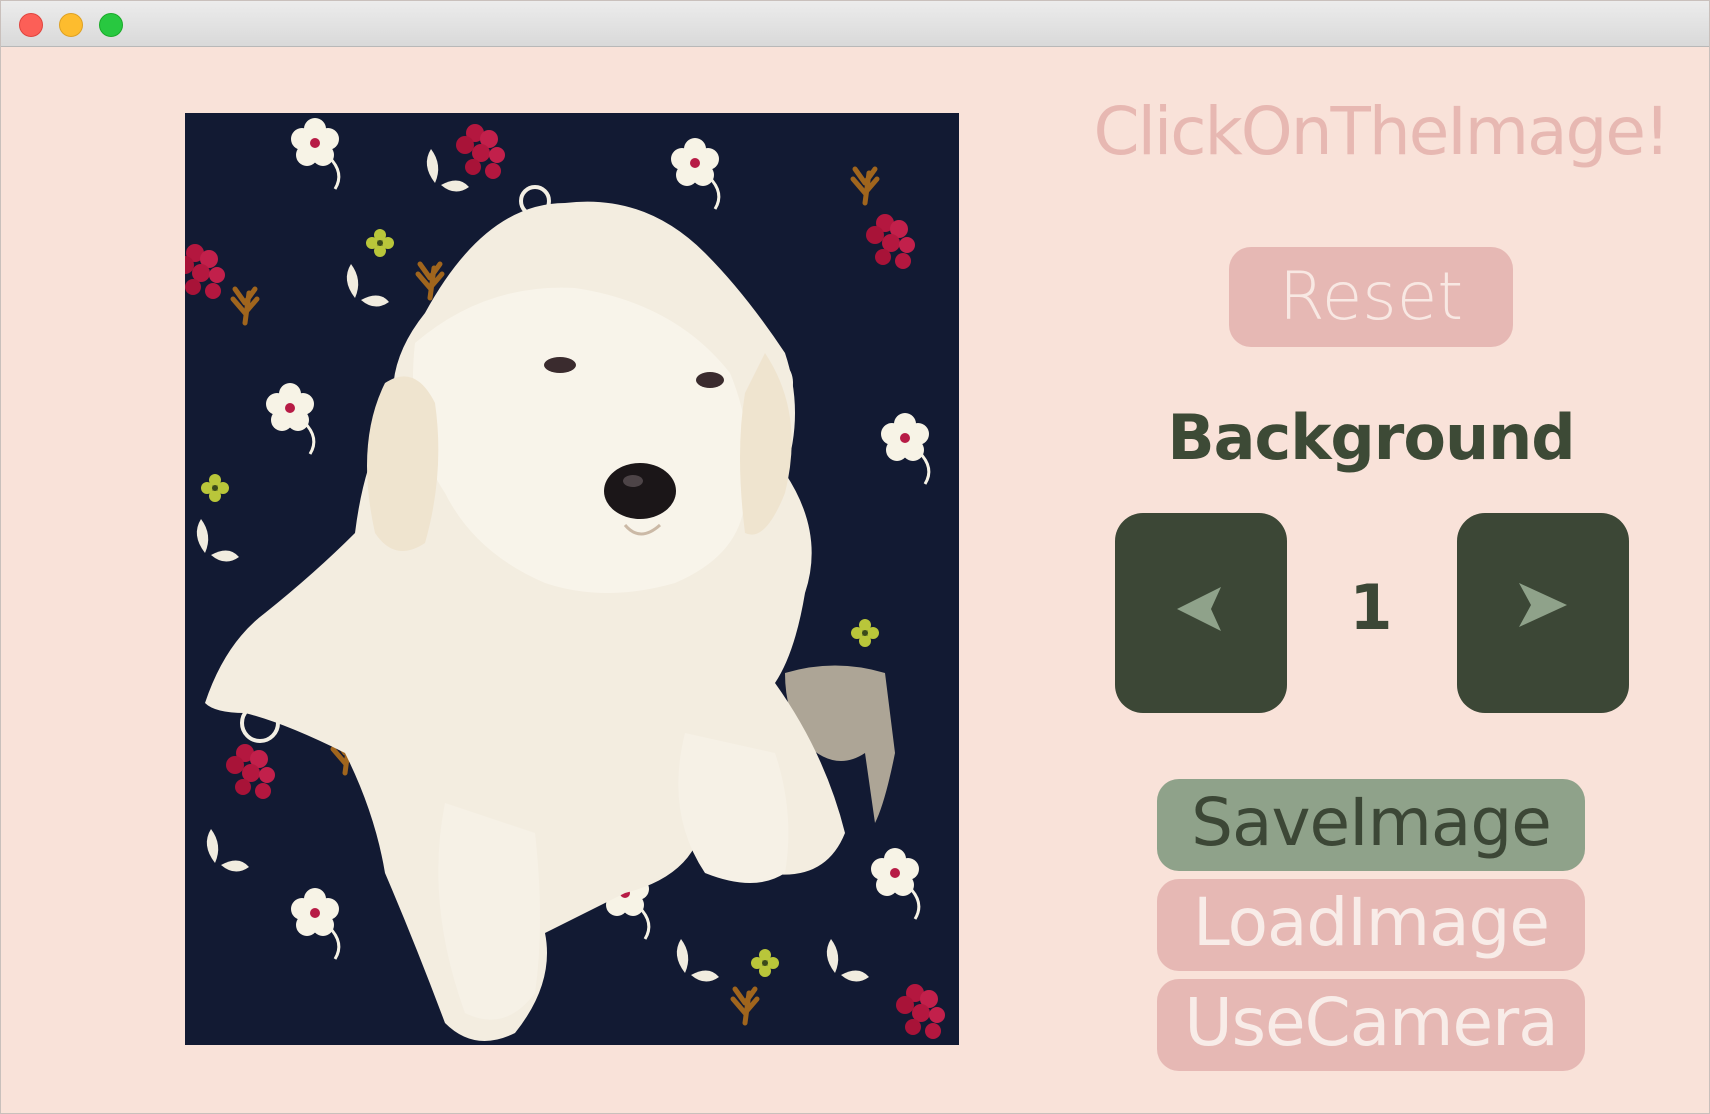 The image size is (1710, 1114). I want to click on arrow-right-icon, so click(1543, 605).